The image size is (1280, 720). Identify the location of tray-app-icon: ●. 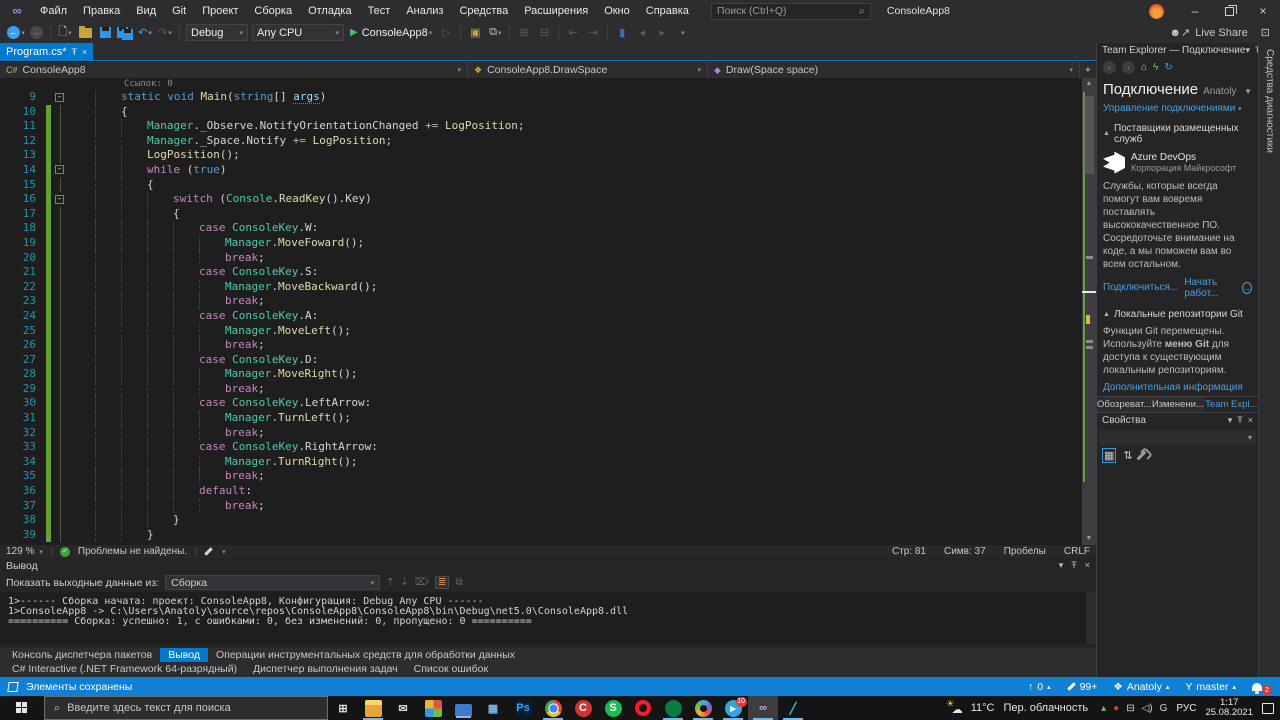
(1116, 708).